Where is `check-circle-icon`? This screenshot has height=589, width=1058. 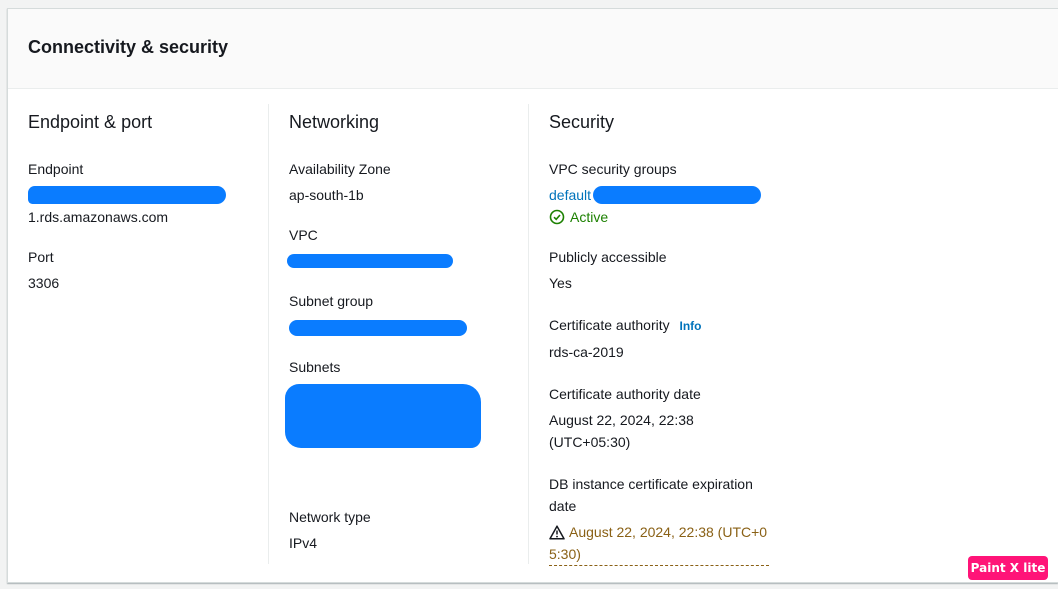 check-circle-icon is located at coordinates (557, 217).